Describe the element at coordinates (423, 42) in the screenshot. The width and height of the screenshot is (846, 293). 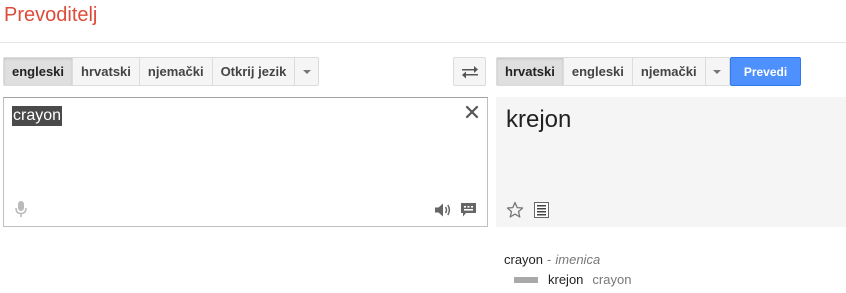
I see `header-divider` at that location.